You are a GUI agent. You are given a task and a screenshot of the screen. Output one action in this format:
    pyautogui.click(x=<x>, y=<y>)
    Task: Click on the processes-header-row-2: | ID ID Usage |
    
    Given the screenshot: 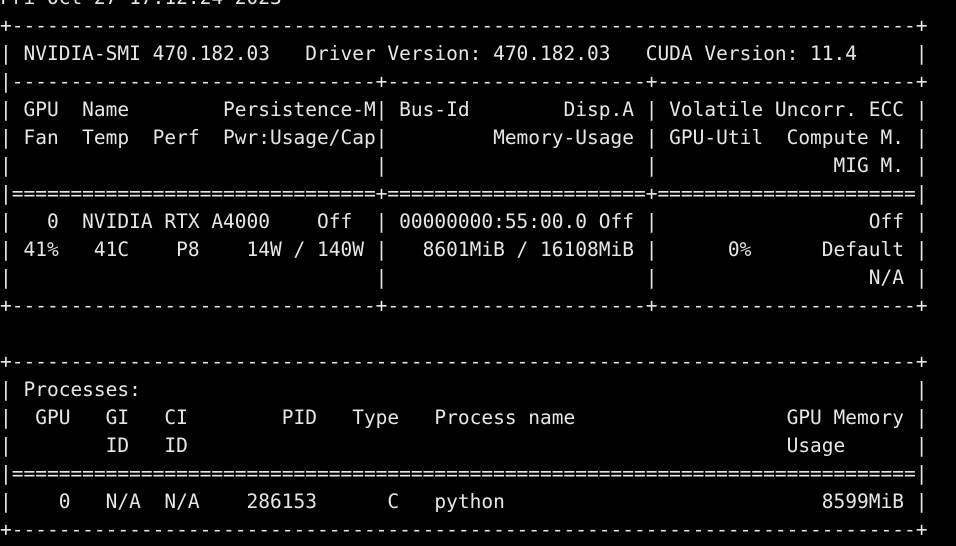 What is the action you would take?
    pyautogui.click(x=464, y=445)
    